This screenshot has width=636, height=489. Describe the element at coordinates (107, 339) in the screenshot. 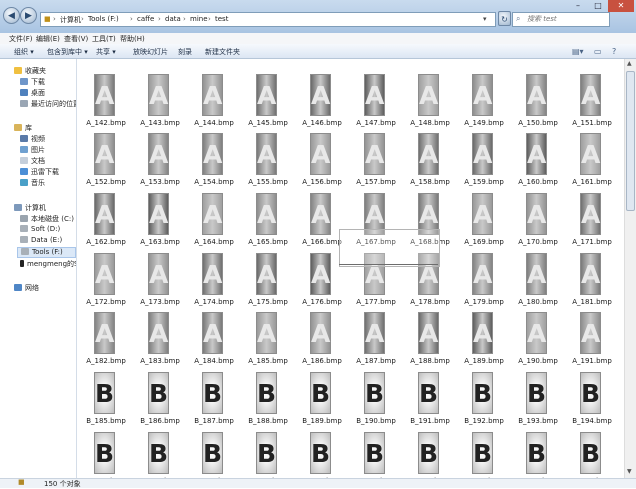

I see `file-item: A A_182.bmp` at that location.